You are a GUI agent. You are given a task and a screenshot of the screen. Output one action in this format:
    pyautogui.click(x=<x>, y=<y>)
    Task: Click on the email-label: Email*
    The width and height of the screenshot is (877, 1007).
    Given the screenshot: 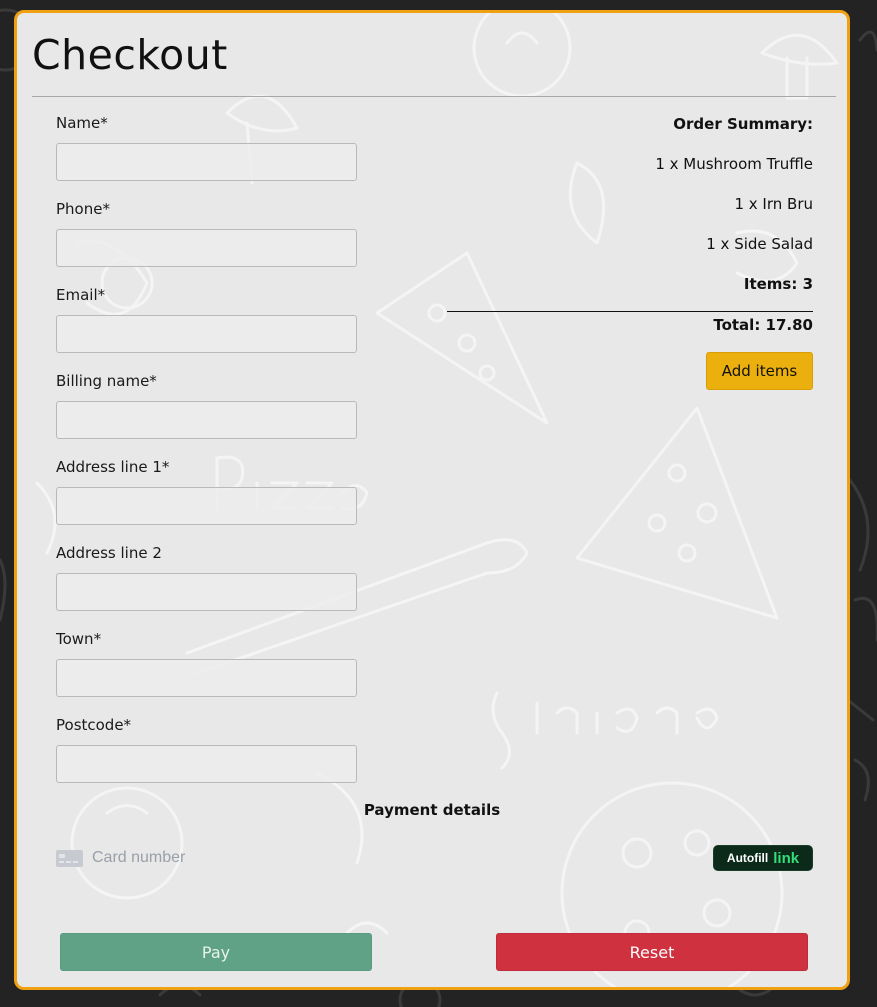 What is the action you would take?
    pyautogui.click(x=81, y=295)
    